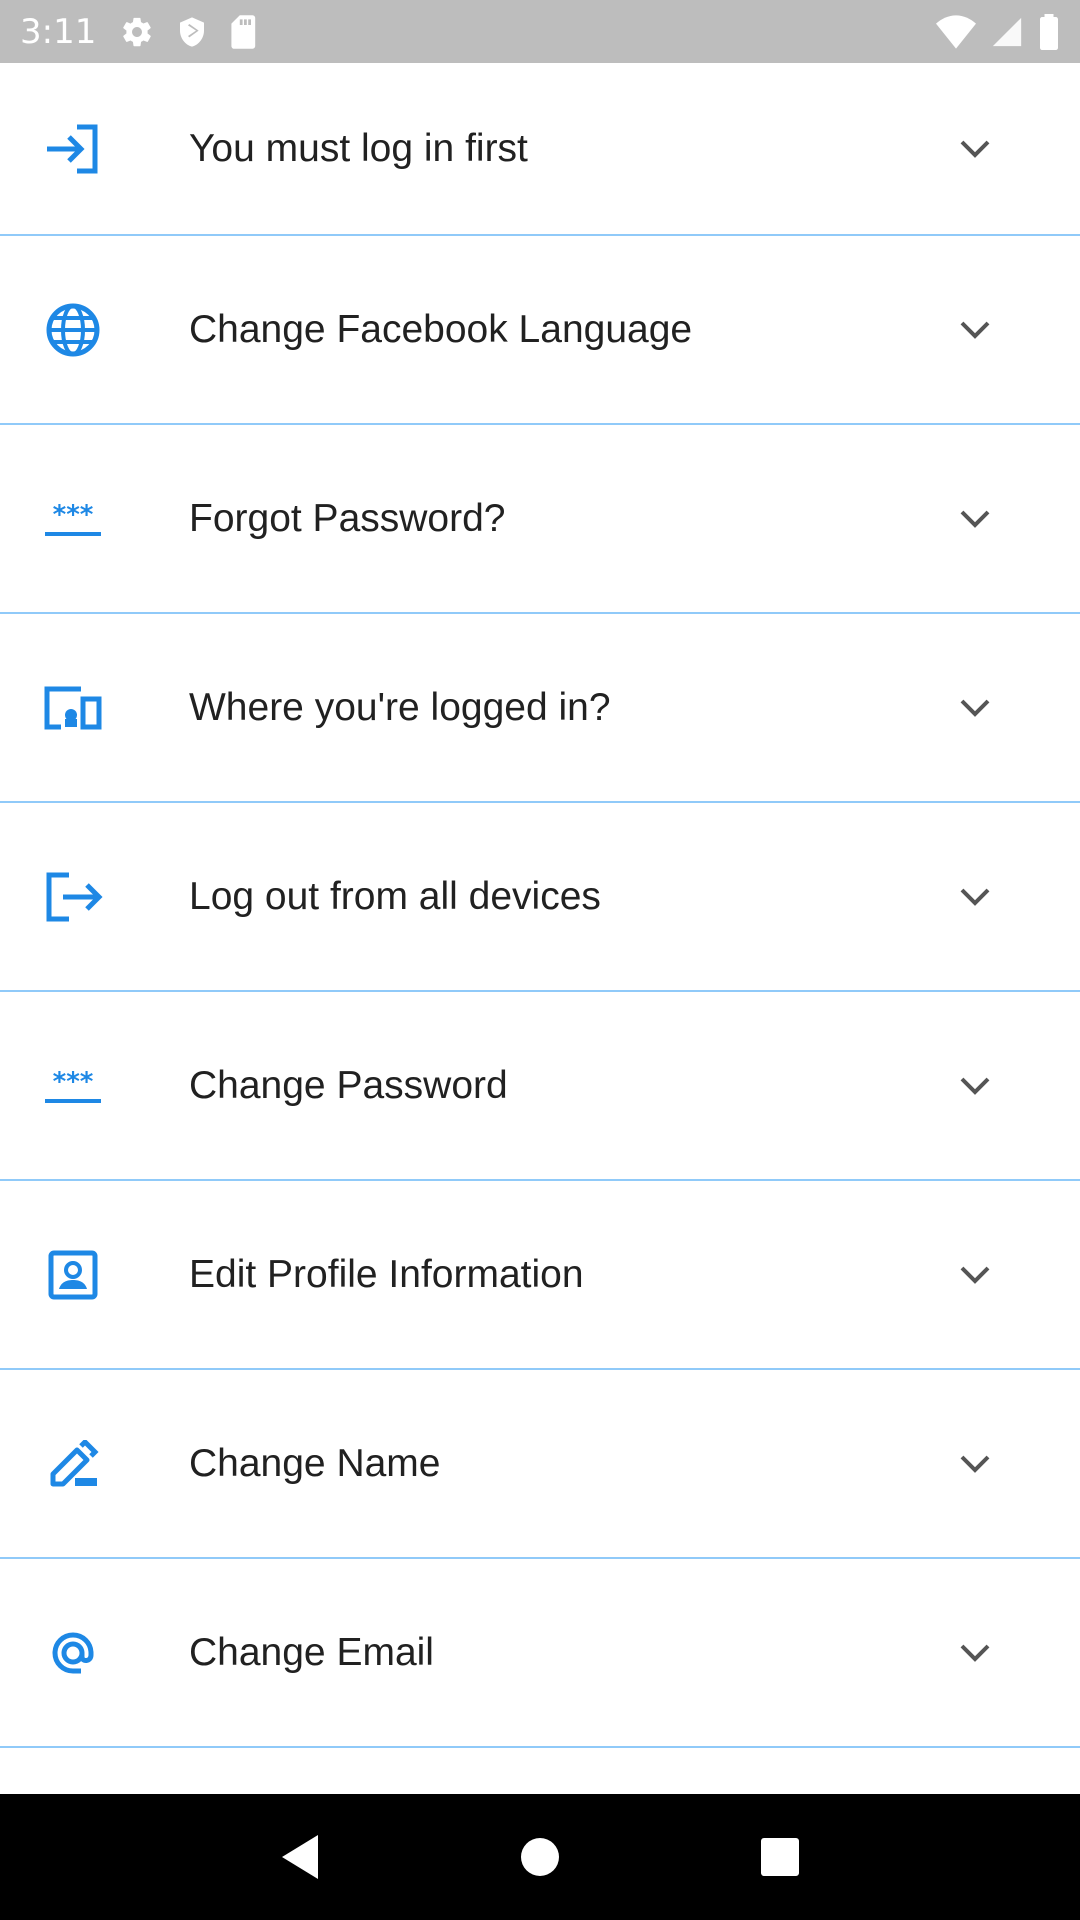  Describe the element at coordinates (1007, 32) in the screenshot. I see `signal-icon` at that location.